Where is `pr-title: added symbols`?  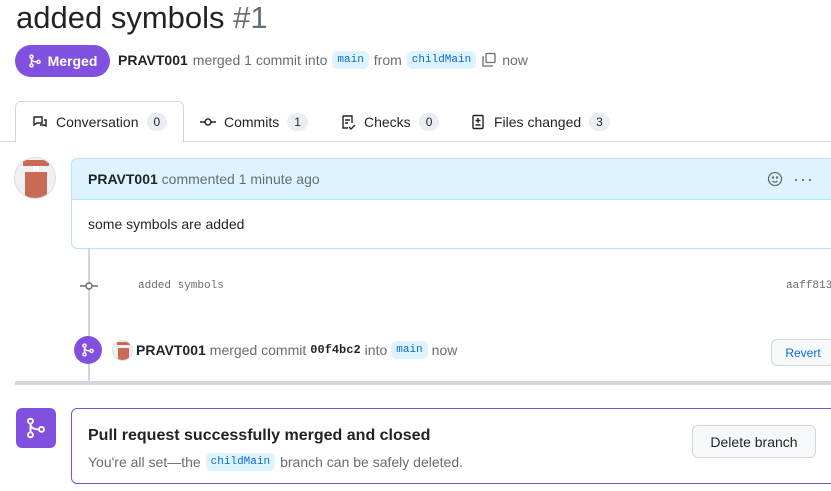 pr-title: added symbols is located at coordinates (120, 17).